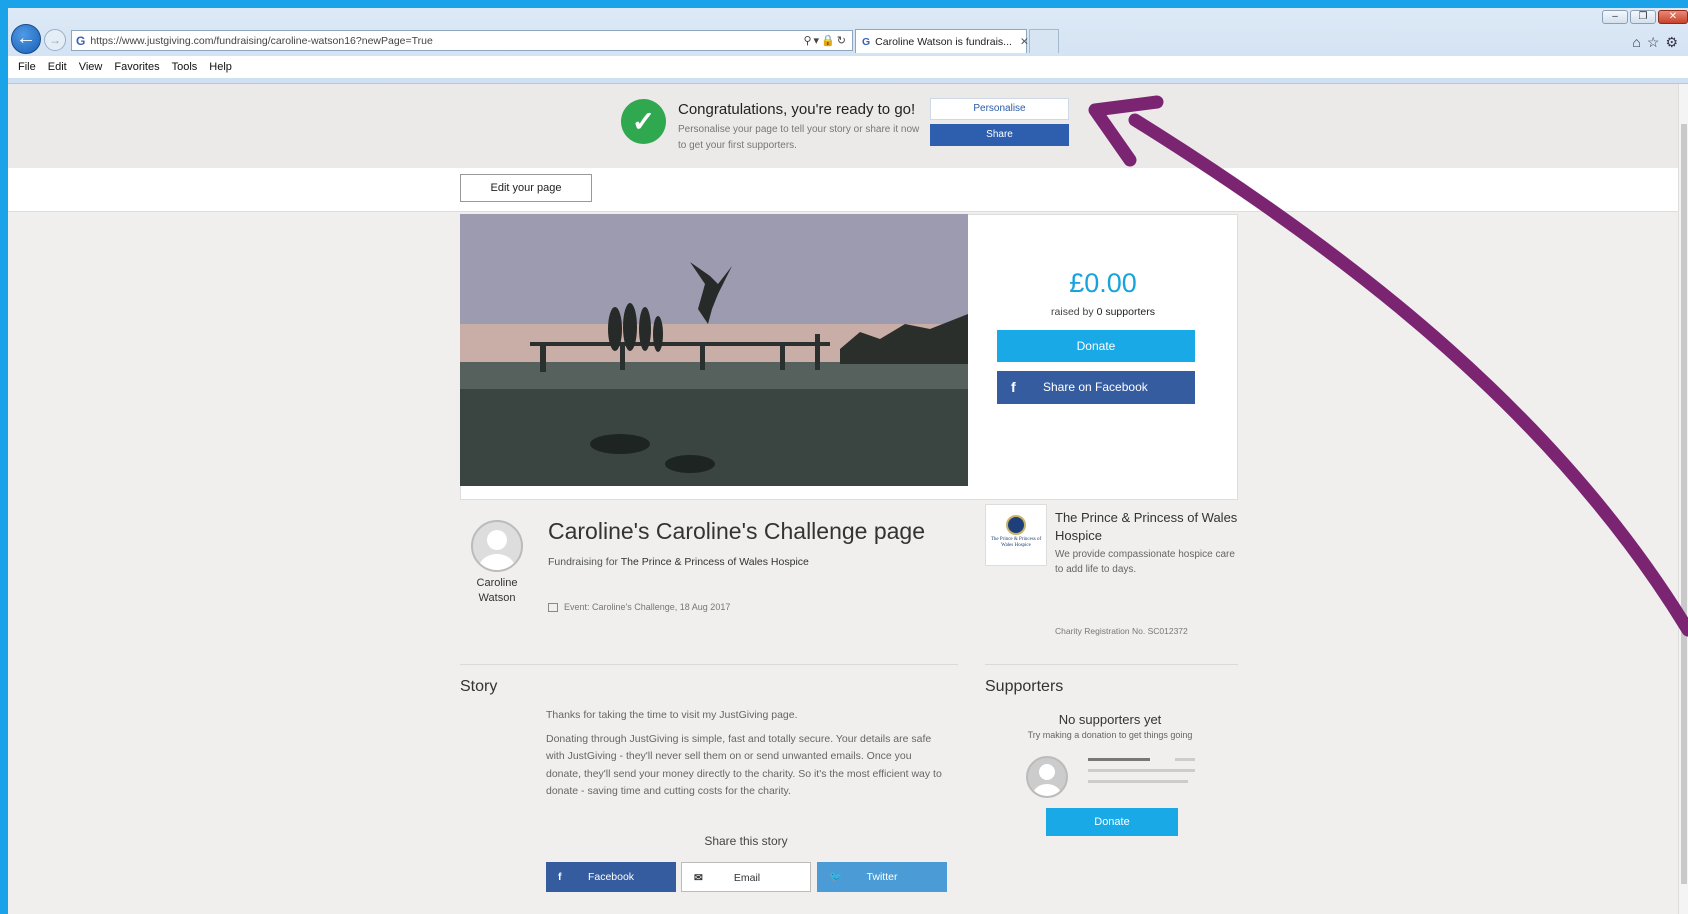 The width and height of the screenshot is (1688, 914). Describe the element at coordinates (91, 67) in the screenshot. I see `menu-view: View` at that location.